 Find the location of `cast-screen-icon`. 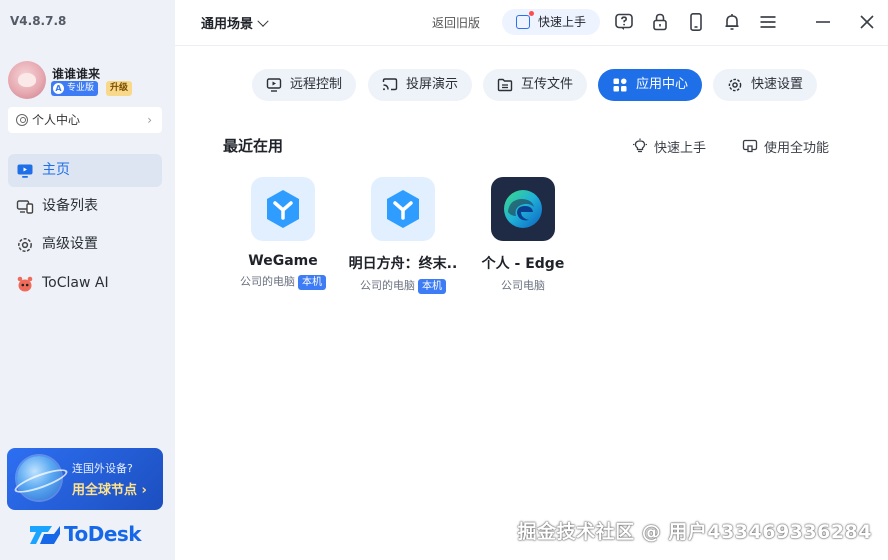

cast-screen-icon is located at coordinates (390, 84).